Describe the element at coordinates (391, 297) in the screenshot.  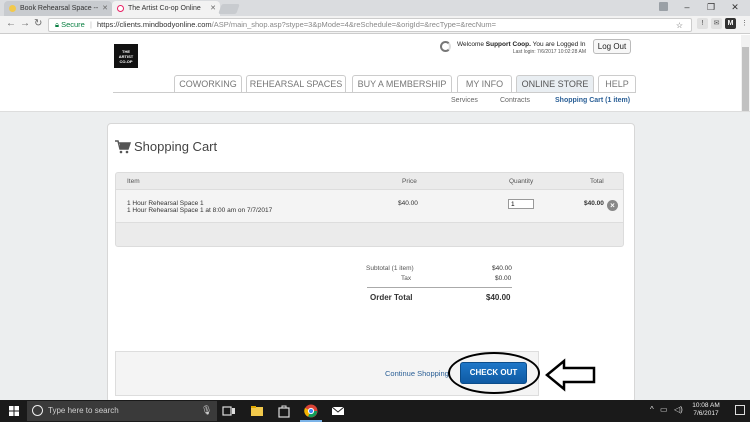
I see `order-total-label: Order Total` at that location.